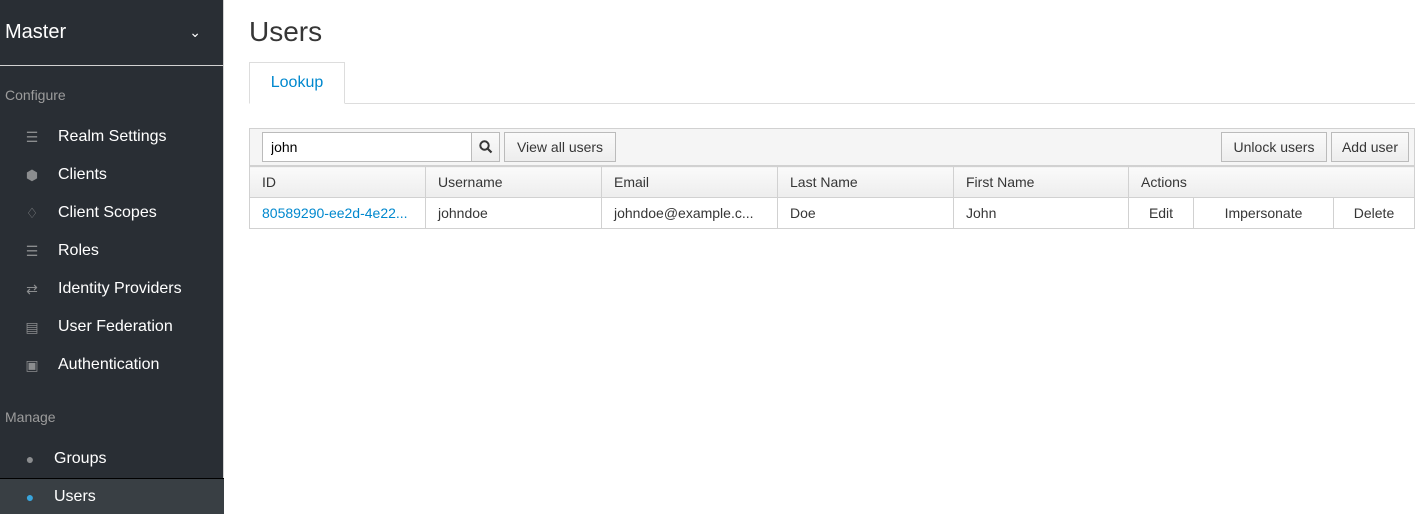 The image size is (1415, 514). I want to click on view-all-users-button: View all users, so click(560, 147).